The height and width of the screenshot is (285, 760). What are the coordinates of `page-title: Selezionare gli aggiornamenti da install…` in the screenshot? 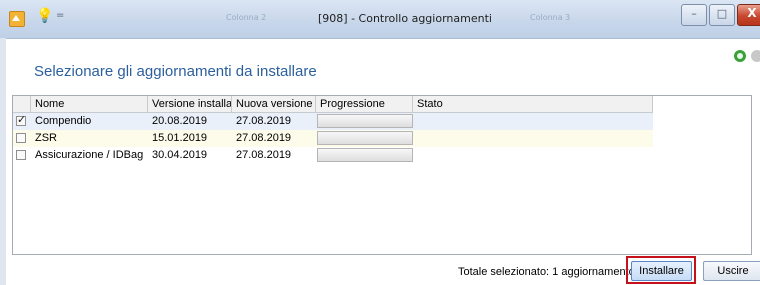 It's located at (175, 71).